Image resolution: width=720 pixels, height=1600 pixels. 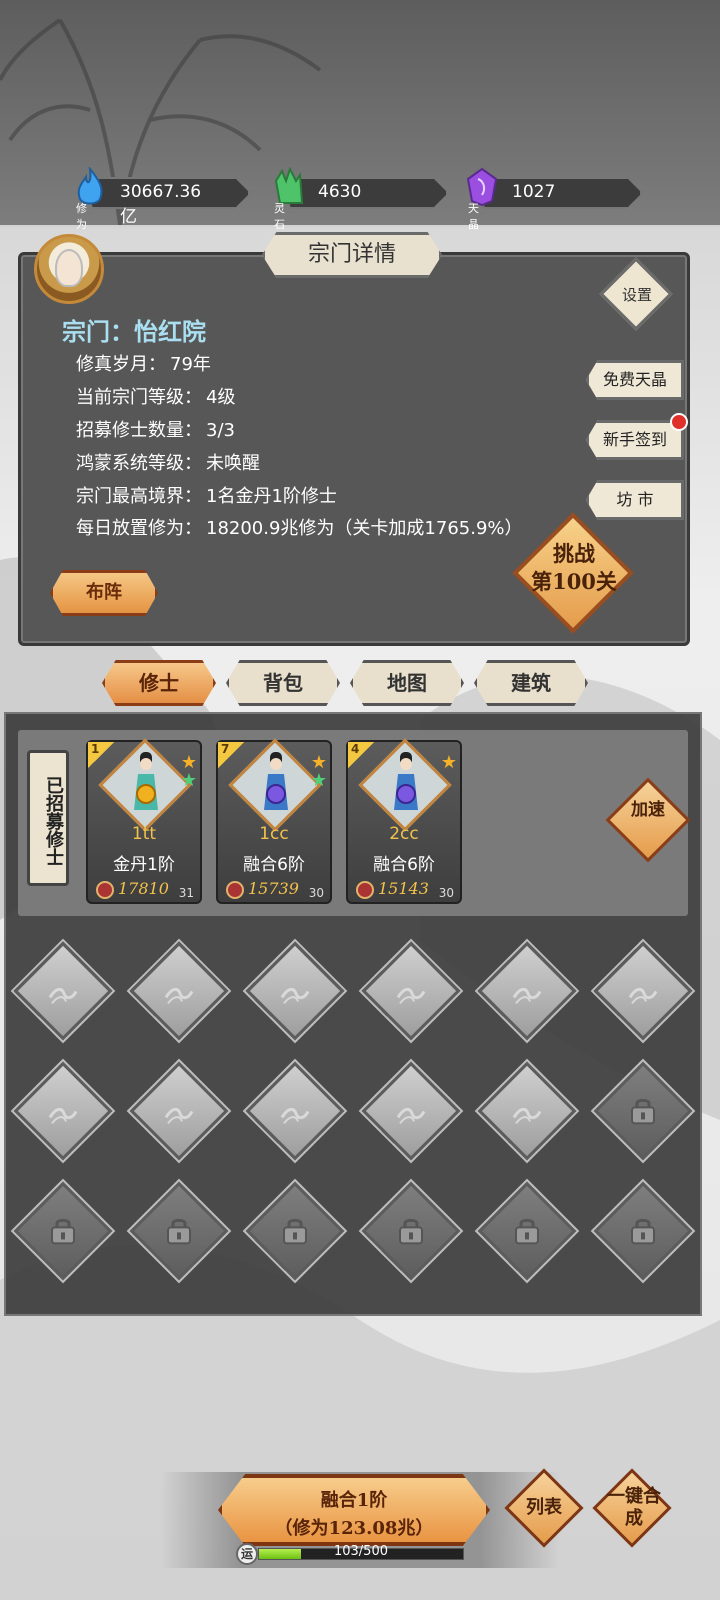 I want to click on list-button-label: 列表, so click(x=544, y=1508).